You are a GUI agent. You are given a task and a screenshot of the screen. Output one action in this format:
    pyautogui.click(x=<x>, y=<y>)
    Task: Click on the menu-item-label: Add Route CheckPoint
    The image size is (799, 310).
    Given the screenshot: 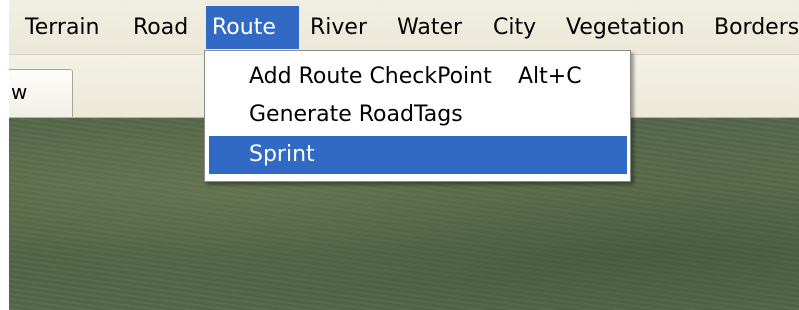 What is the action you would take?
    pyautogui.click(x=370, y=76)
    